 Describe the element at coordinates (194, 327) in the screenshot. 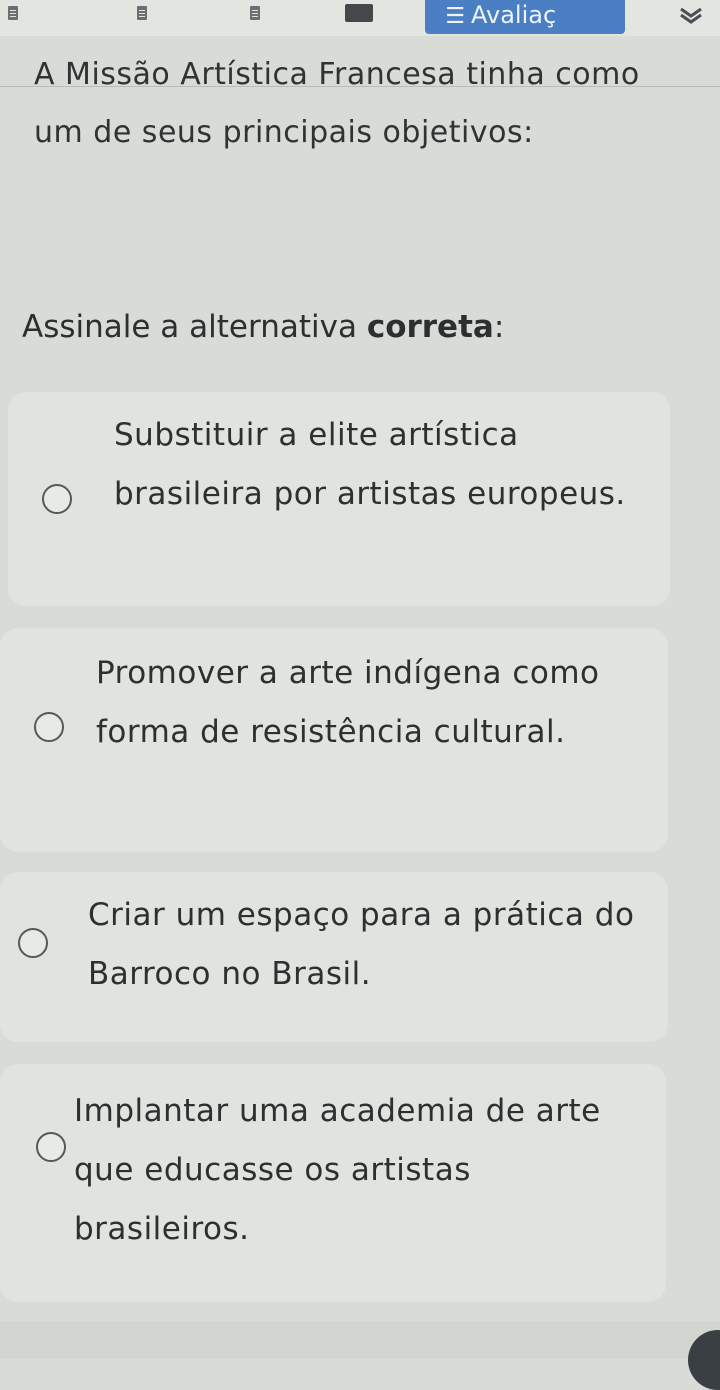

I see `instruction-prefix: Assinale a alternativa` at that location.